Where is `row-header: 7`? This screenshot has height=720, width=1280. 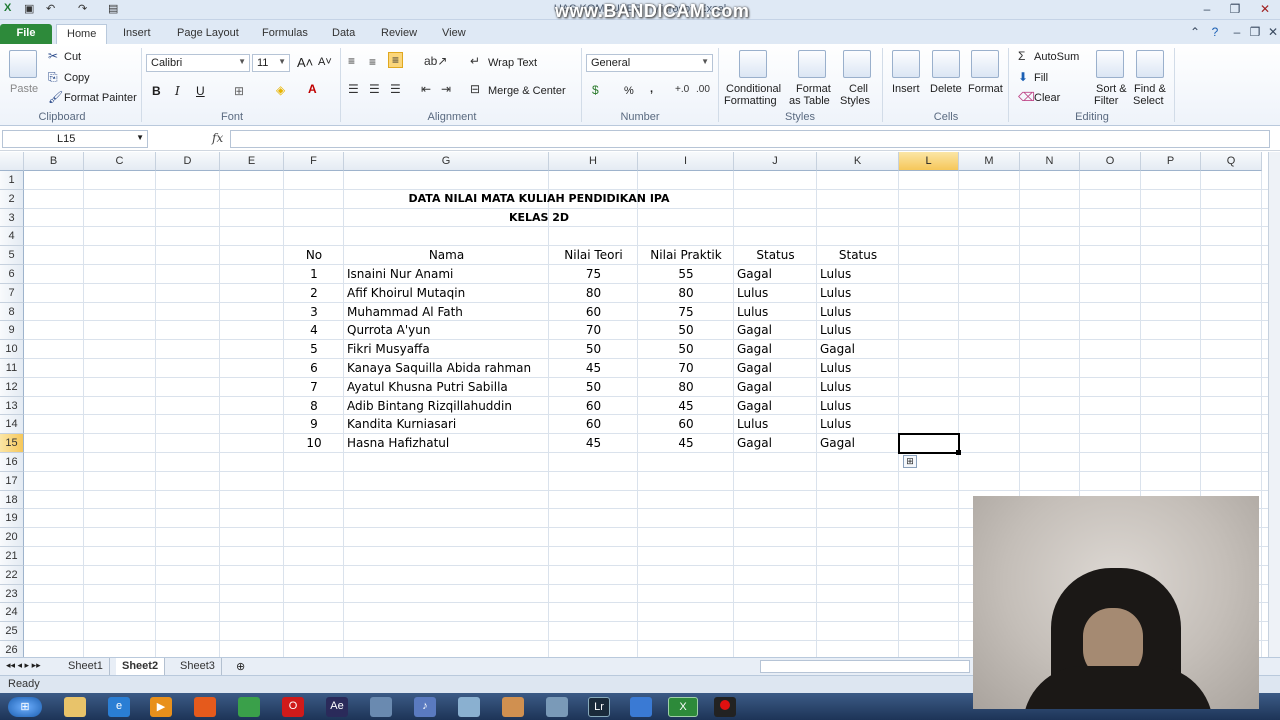
row-header: 7 is located at coordinates (12, 293).